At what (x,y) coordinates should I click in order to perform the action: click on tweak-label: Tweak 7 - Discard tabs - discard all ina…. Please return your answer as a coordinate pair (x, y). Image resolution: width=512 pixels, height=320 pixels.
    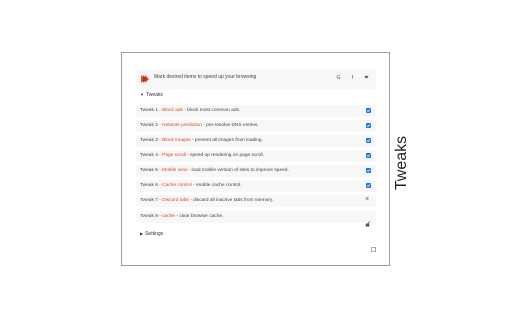
    Looking at the image, I should click on (206, 200).